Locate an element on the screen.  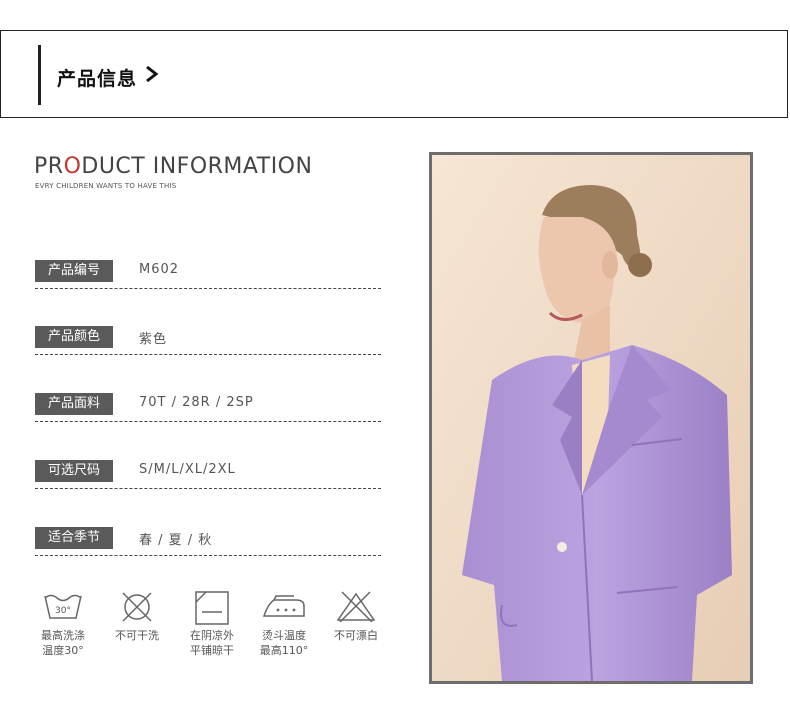
spec-value: S/M/L/XL/2XL is located at coordinates (187, 469).